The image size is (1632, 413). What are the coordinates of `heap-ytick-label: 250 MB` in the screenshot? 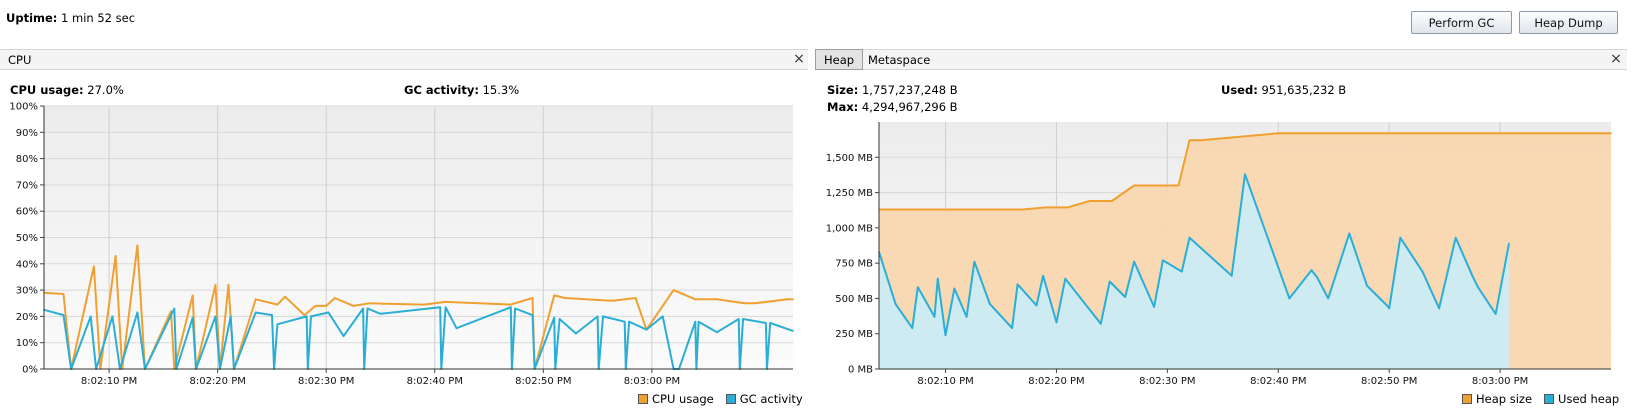 It's located at (854, 334).